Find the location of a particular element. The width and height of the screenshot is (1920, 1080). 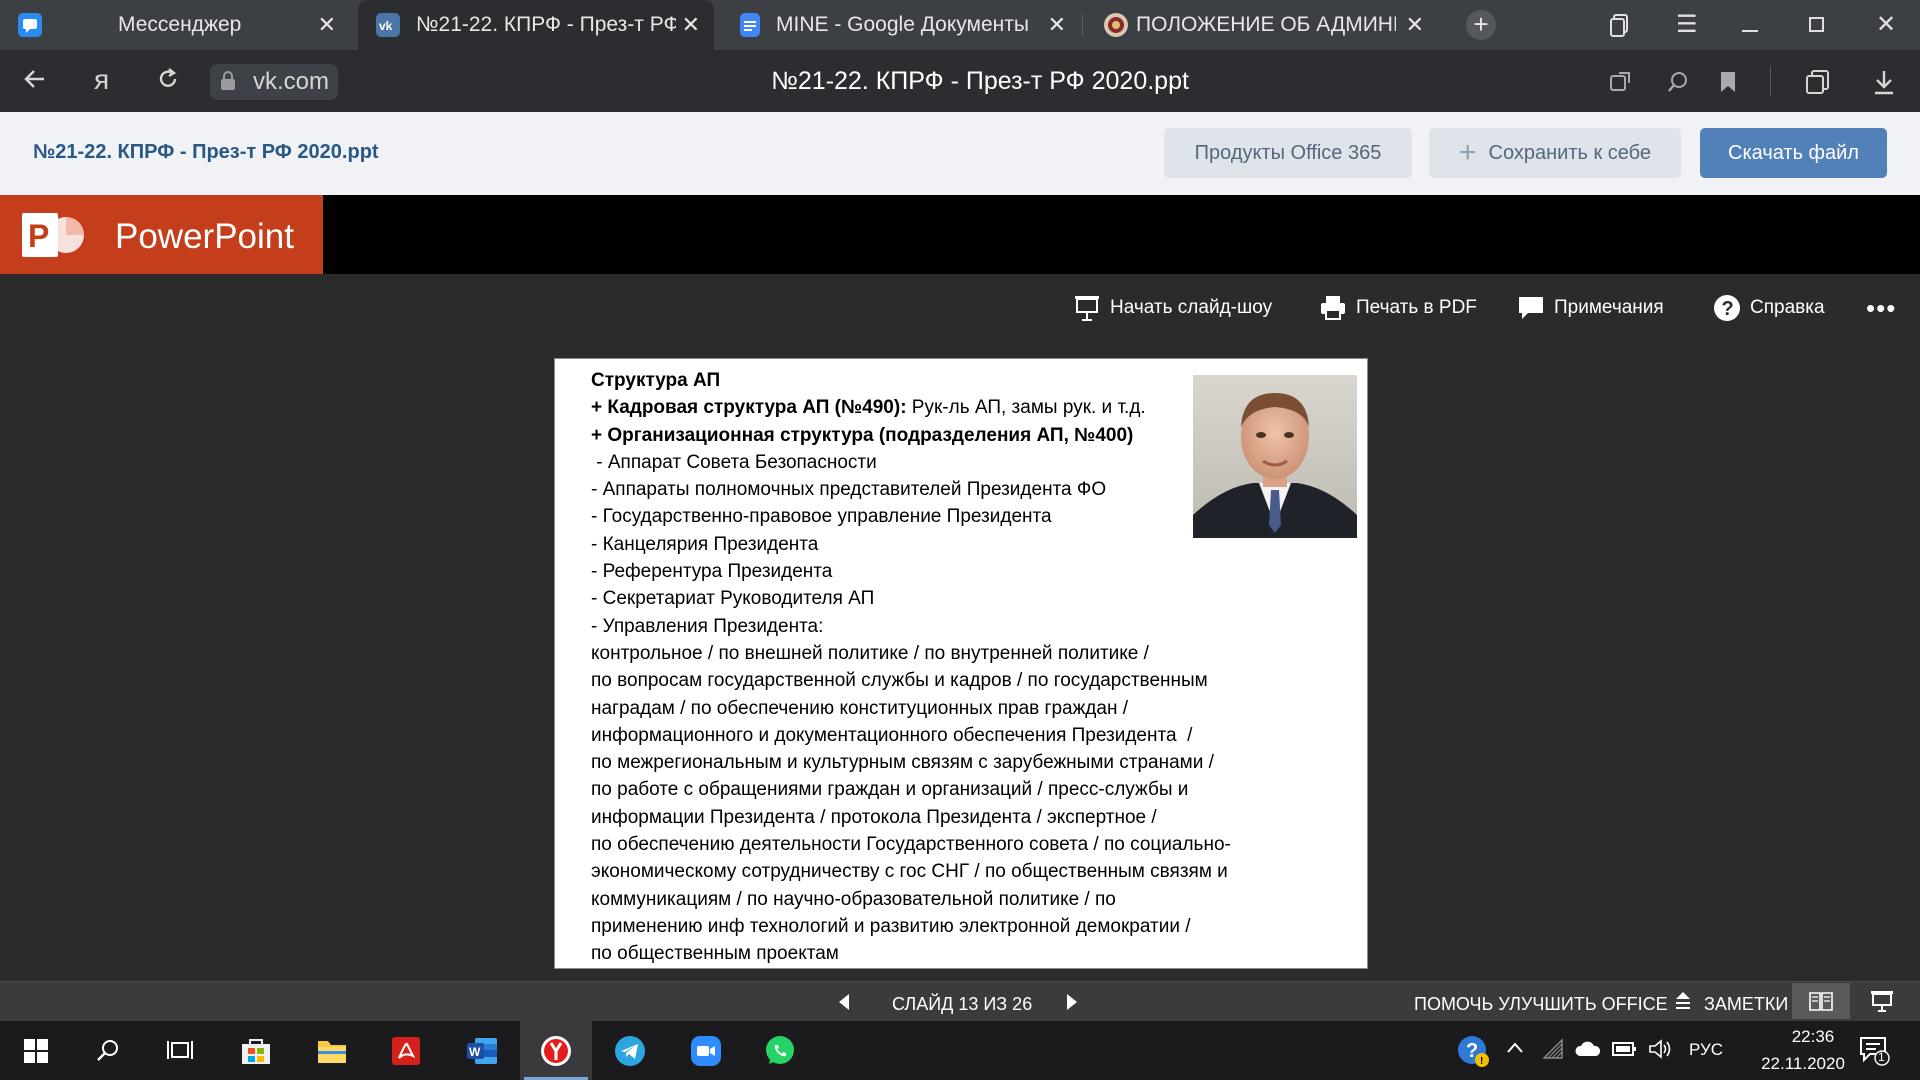

plus-icon: + is located at coordinates (1467, 152).